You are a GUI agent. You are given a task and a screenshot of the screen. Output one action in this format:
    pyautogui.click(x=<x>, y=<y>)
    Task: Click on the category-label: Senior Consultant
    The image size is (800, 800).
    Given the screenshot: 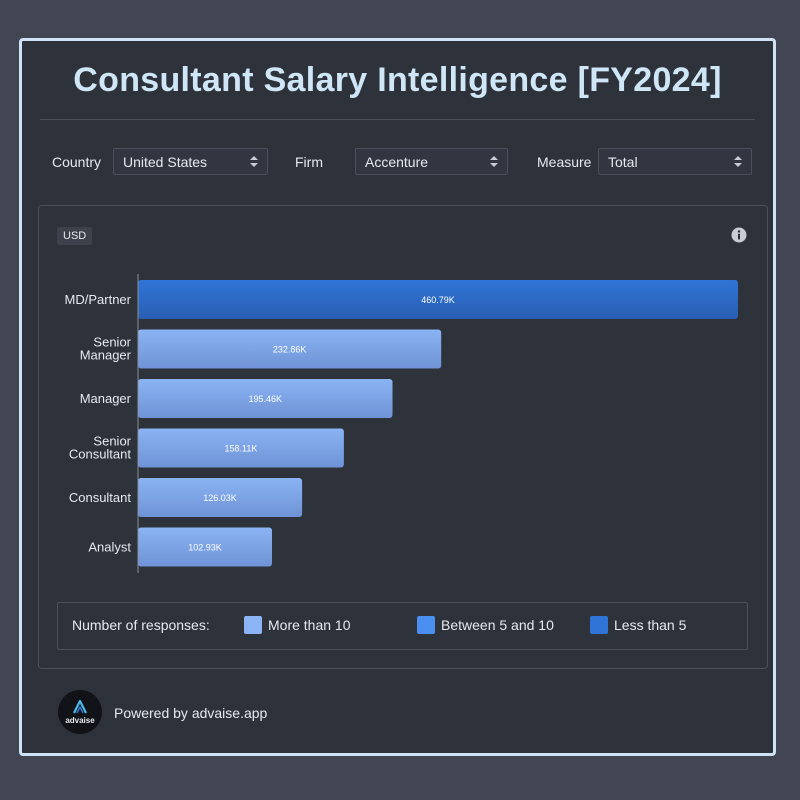 What is the action you would take?
    pyautogui.click(x=100, y=448)
    